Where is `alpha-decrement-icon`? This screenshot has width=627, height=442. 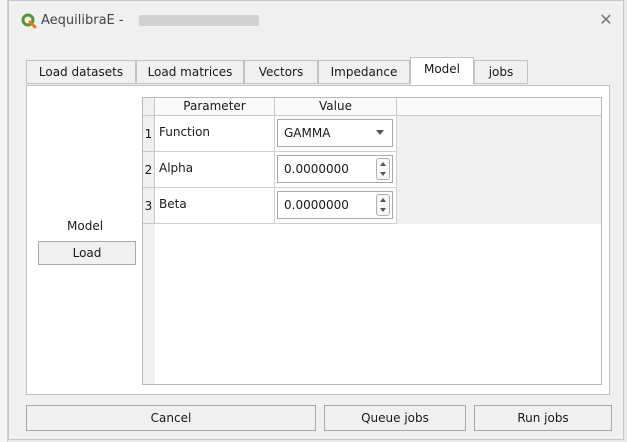 alpha-decrement-icon is located at coordinates (383, 174).